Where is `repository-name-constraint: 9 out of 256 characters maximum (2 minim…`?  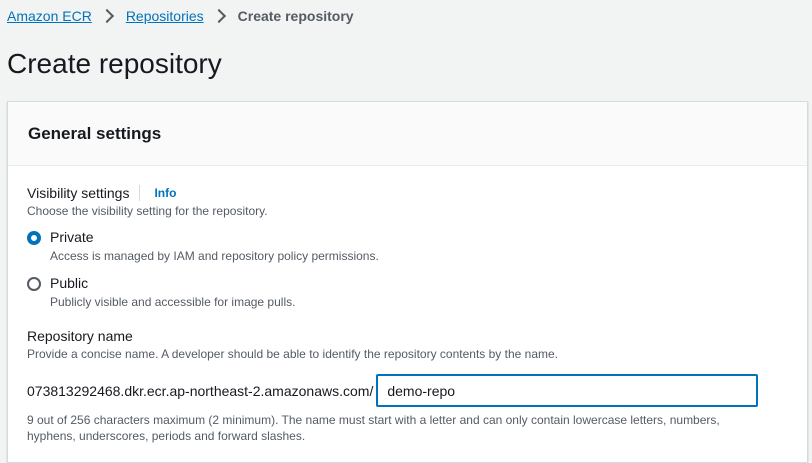
repository-name-constraint: 9 out of 256 characters maximum (2 minim… is located at coordinates (407, 428).